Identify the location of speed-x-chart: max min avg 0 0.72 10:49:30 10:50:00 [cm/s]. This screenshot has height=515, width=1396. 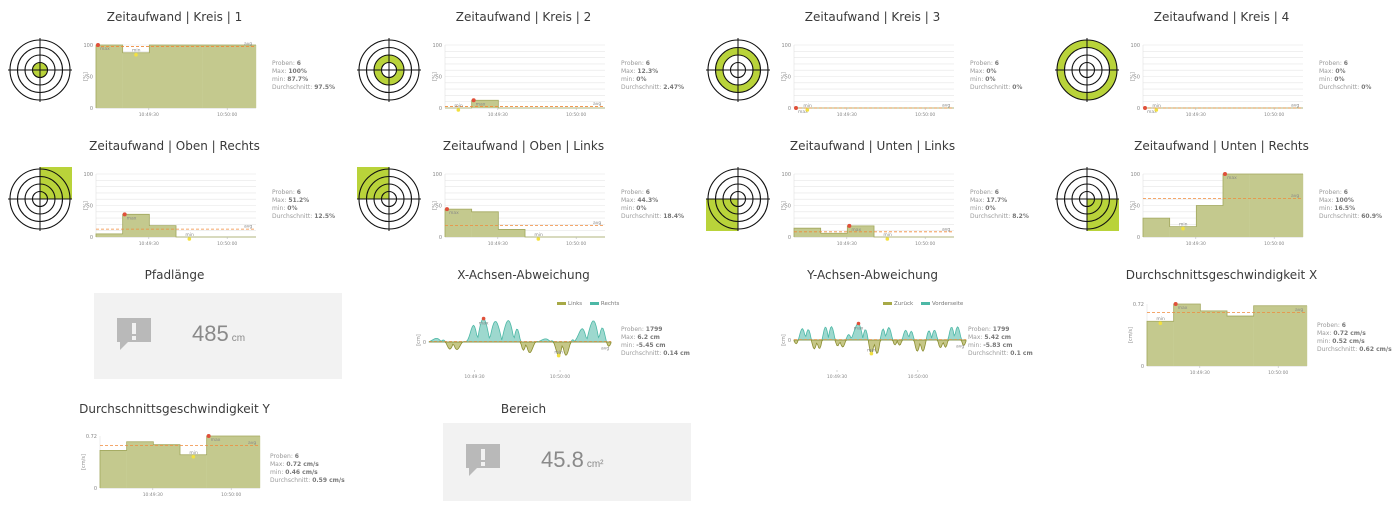
(1218, 339).